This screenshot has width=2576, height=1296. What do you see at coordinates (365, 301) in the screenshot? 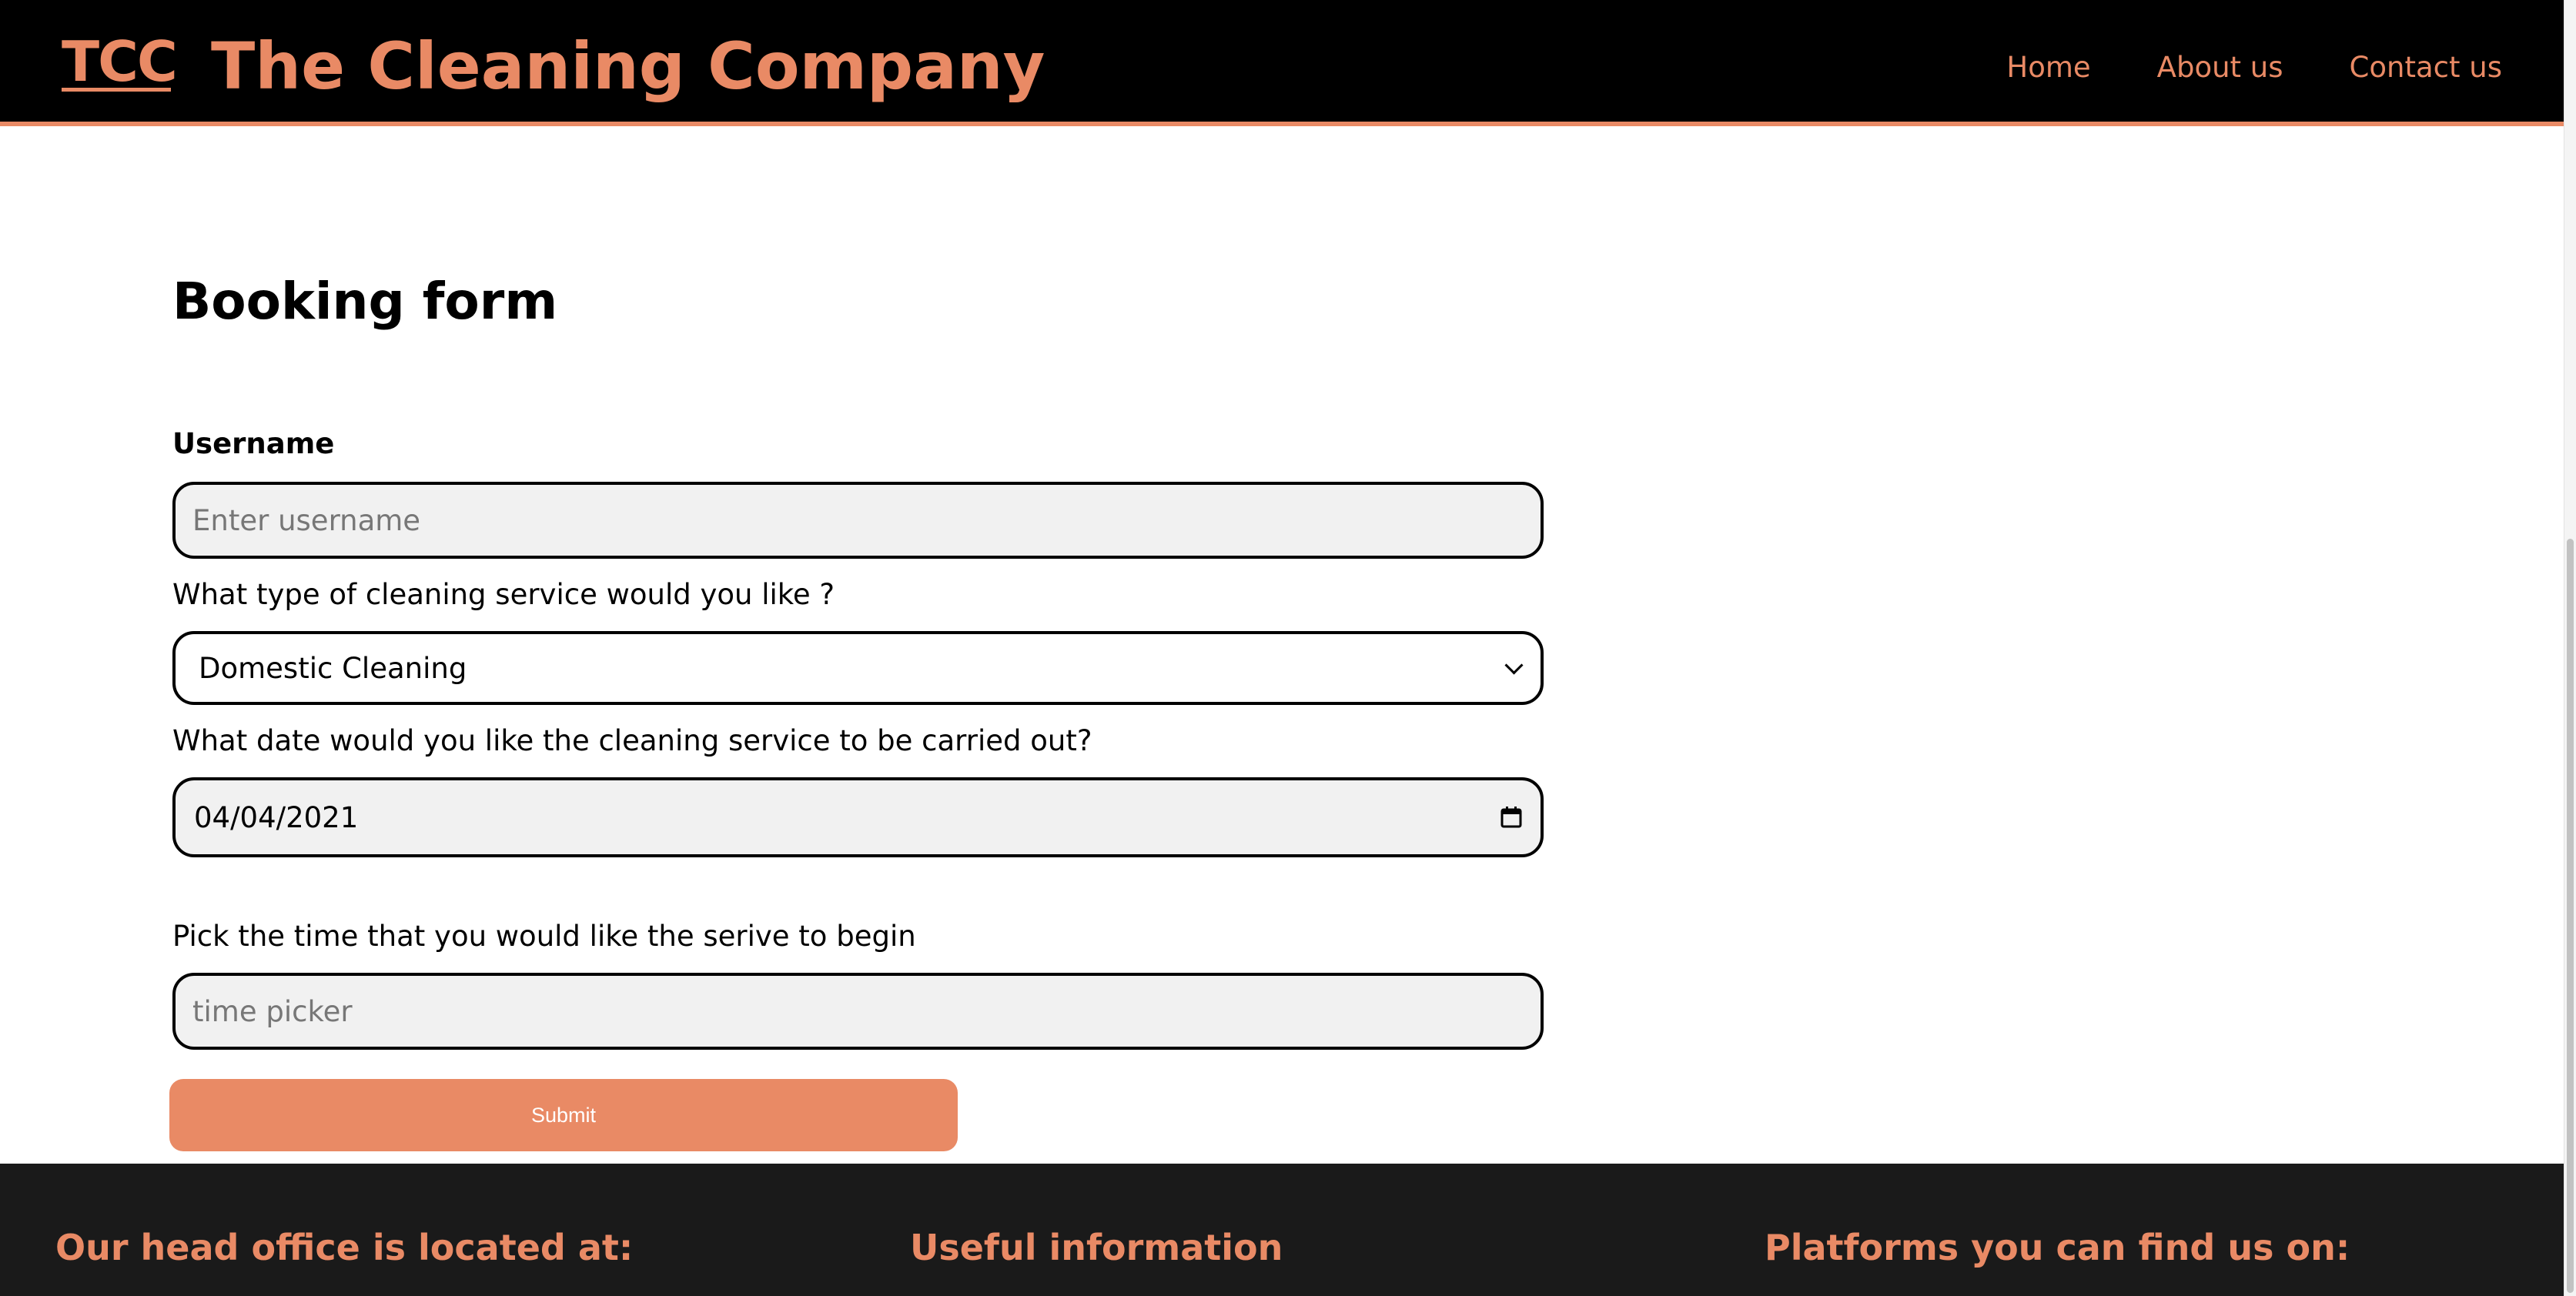
I see `form-title: Booking form` at bounding box center [365, 301].